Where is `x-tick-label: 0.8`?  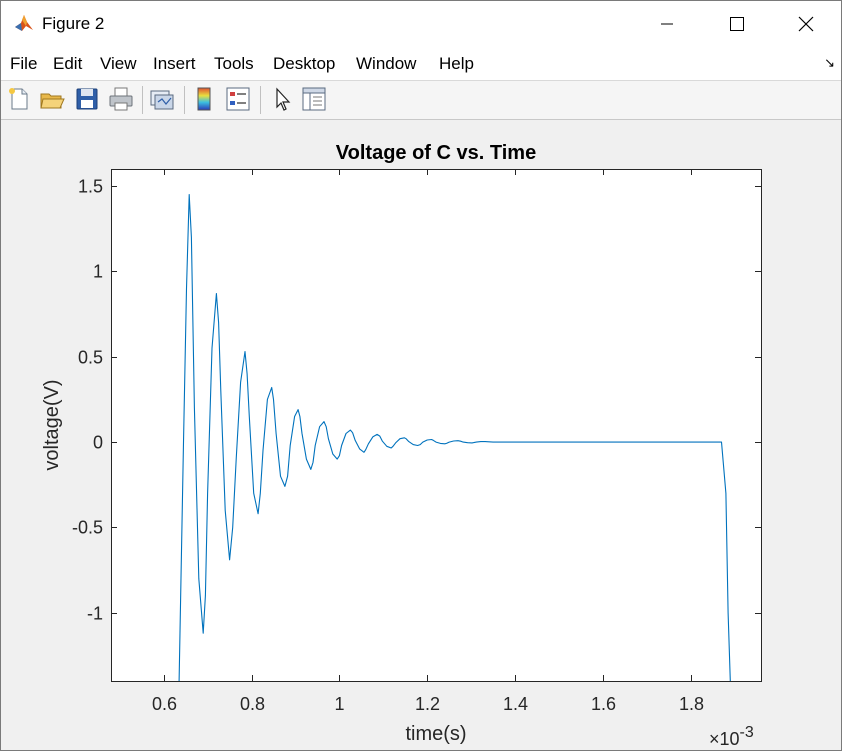
x-tick-label: 0.8 is located at coordinates (252, 704).